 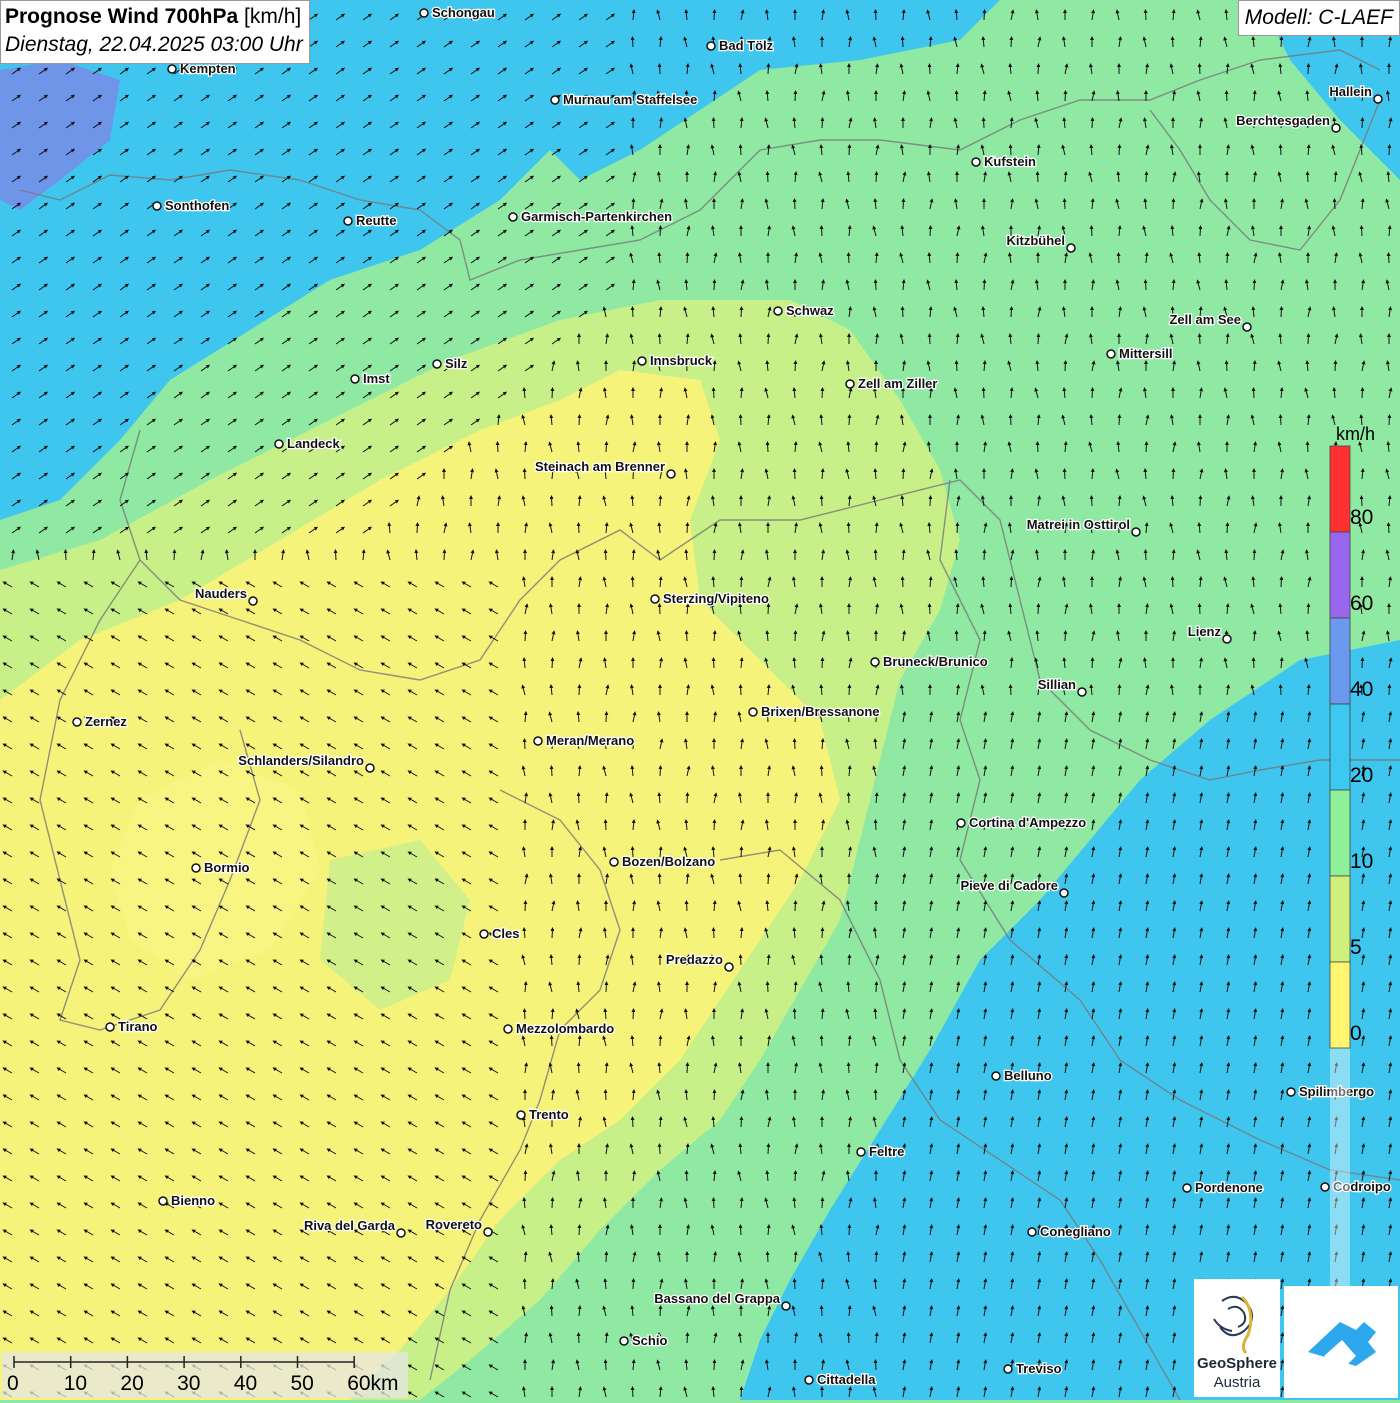 I want to click on city-label: Tirano, so click(x=138, y=1026).